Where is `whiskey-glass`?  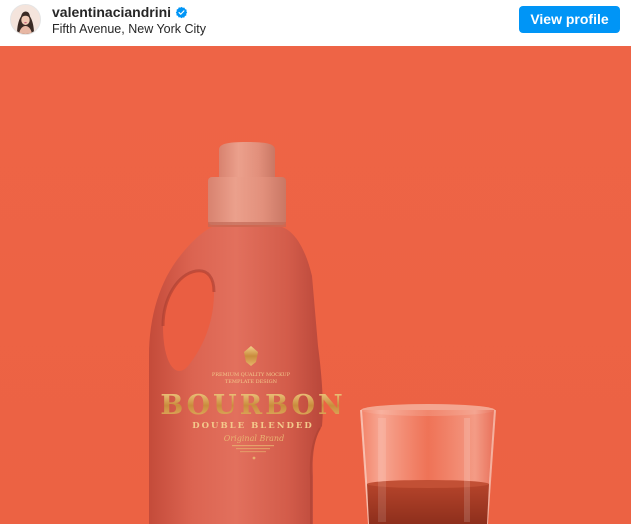 whiskey-glass is located at coordinates (428, 464).